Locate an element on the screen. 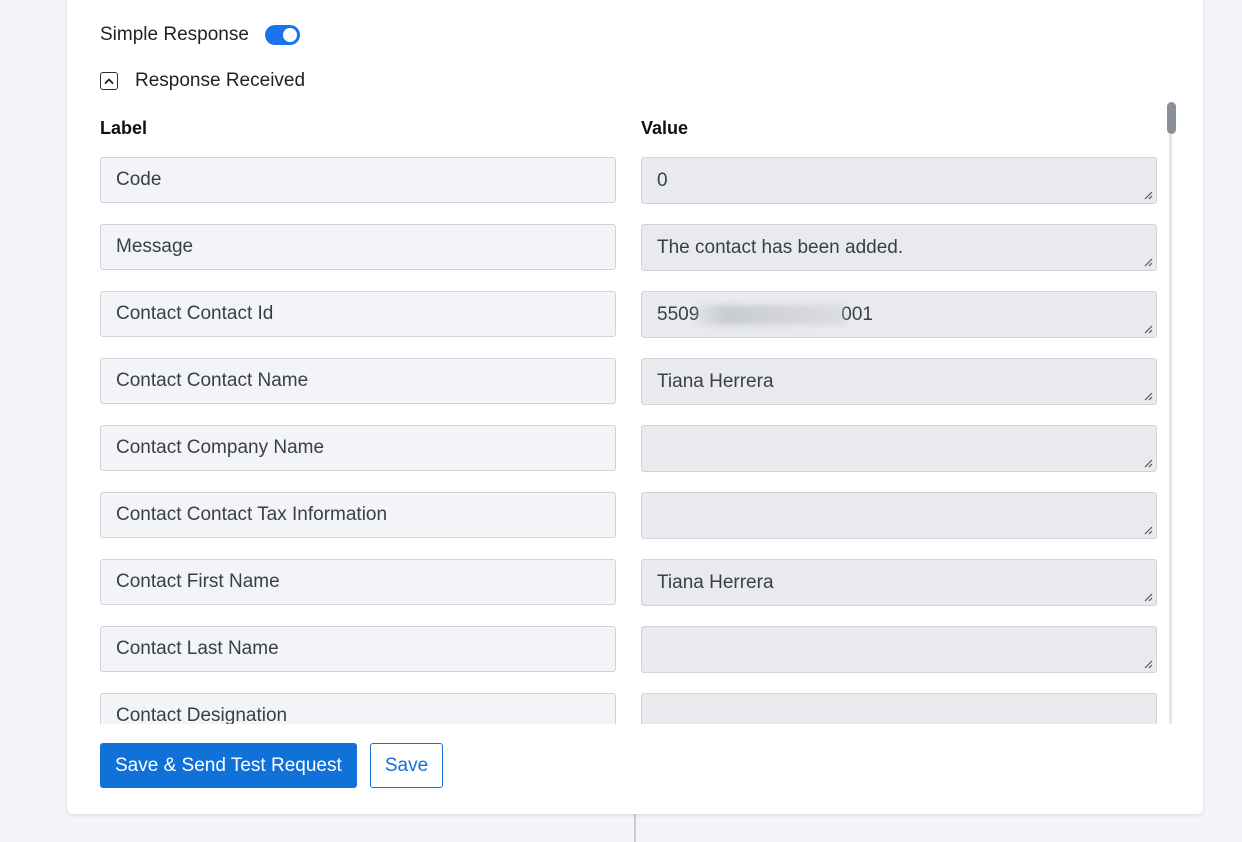  label-field: Contact Contact Id is located at coordinates (358, 314).